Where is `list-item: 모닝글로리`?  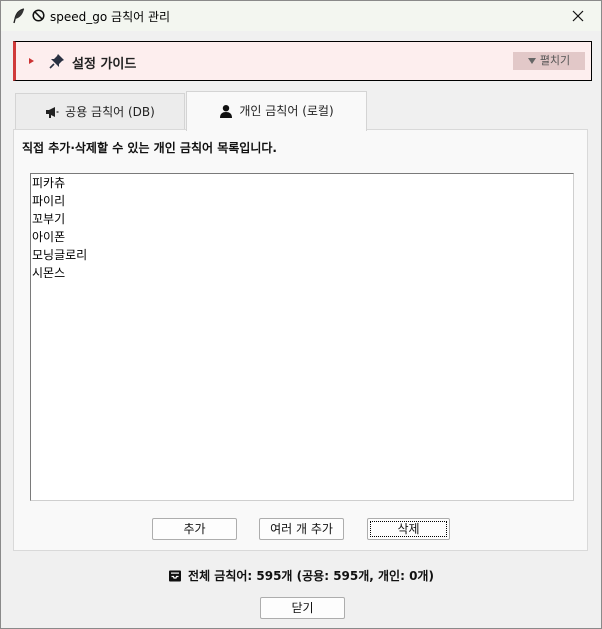 list-item: 모닝글로리 is located at coordinates (302, 255).